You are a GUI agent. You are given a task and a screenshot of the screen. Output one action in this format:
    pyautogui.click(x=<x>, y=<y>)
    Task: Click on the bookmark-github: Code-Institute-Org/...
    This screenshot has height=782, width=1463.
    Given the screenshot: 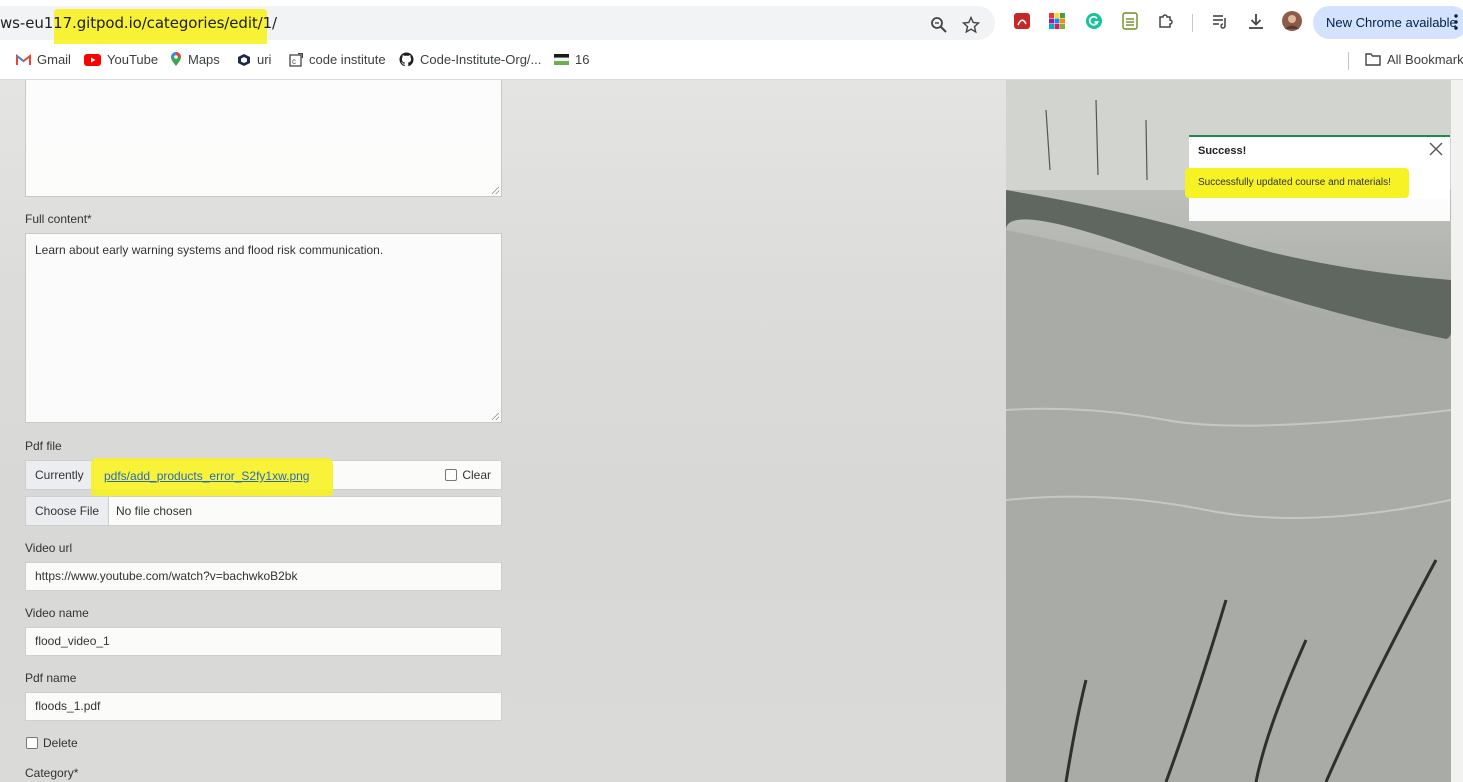 What is the action you would take?
    pyautogui.click(x=470, y=61)
    